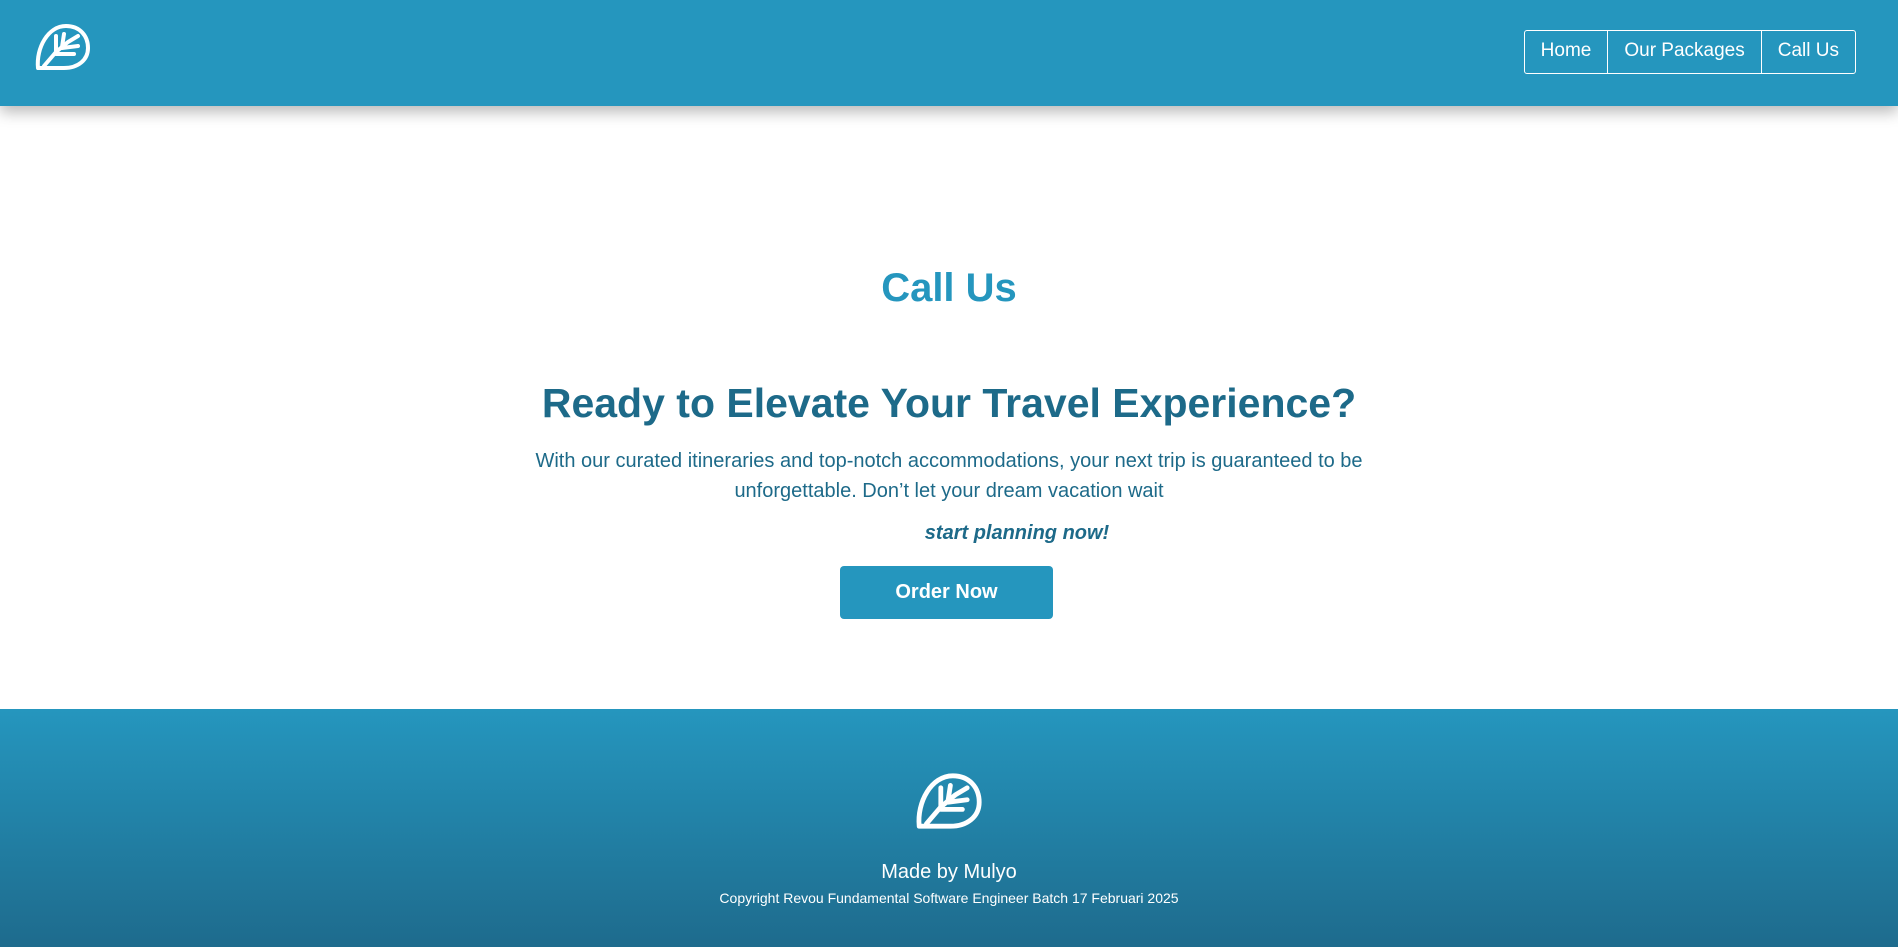 This screenshot has width=1898, height=947. Describe the element at coordinates (1017, 533) in the screenshot. I see `cta-text: start planning now!` at that location.